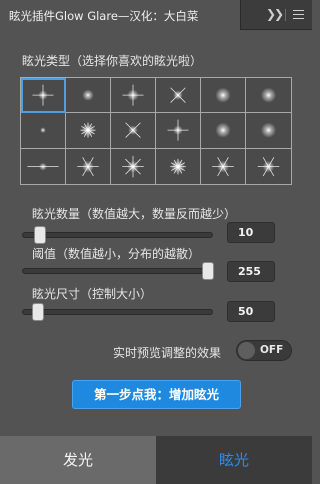 This screenshot has height=484, width=320. Describe the element at coordinates (234, 460) in the screenshot. I see `tab-glare: 眩光` at that location.